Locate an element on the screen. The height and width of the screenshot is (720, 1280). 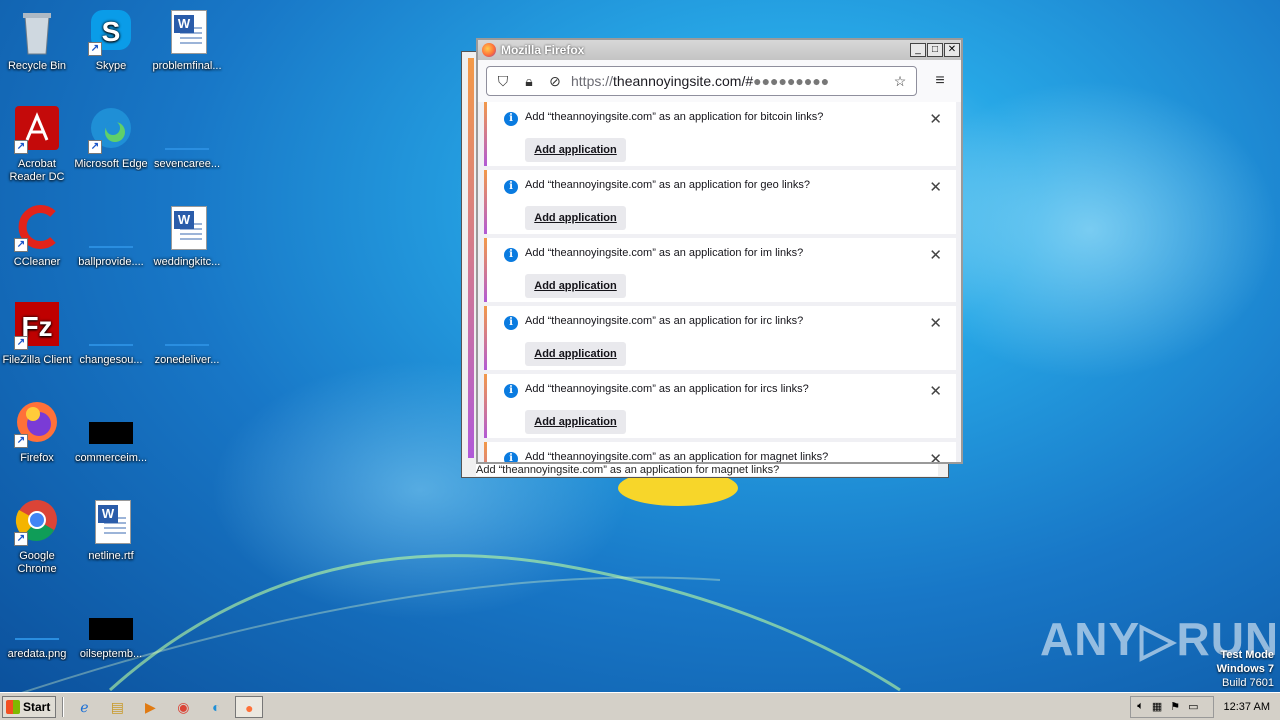
test-mode-notice: Test Mode Windows 7 Build 7601 is located at coordinates (1245, 669).